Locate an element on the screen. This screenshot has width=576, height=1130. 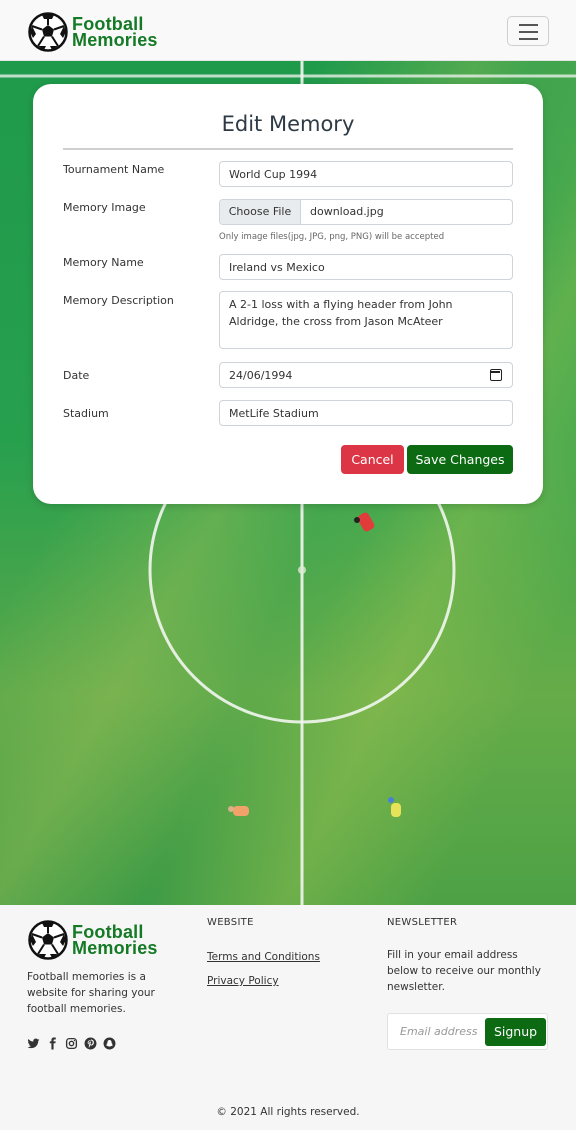
stadium-label: Stadium is located at coordinates (86, 413).